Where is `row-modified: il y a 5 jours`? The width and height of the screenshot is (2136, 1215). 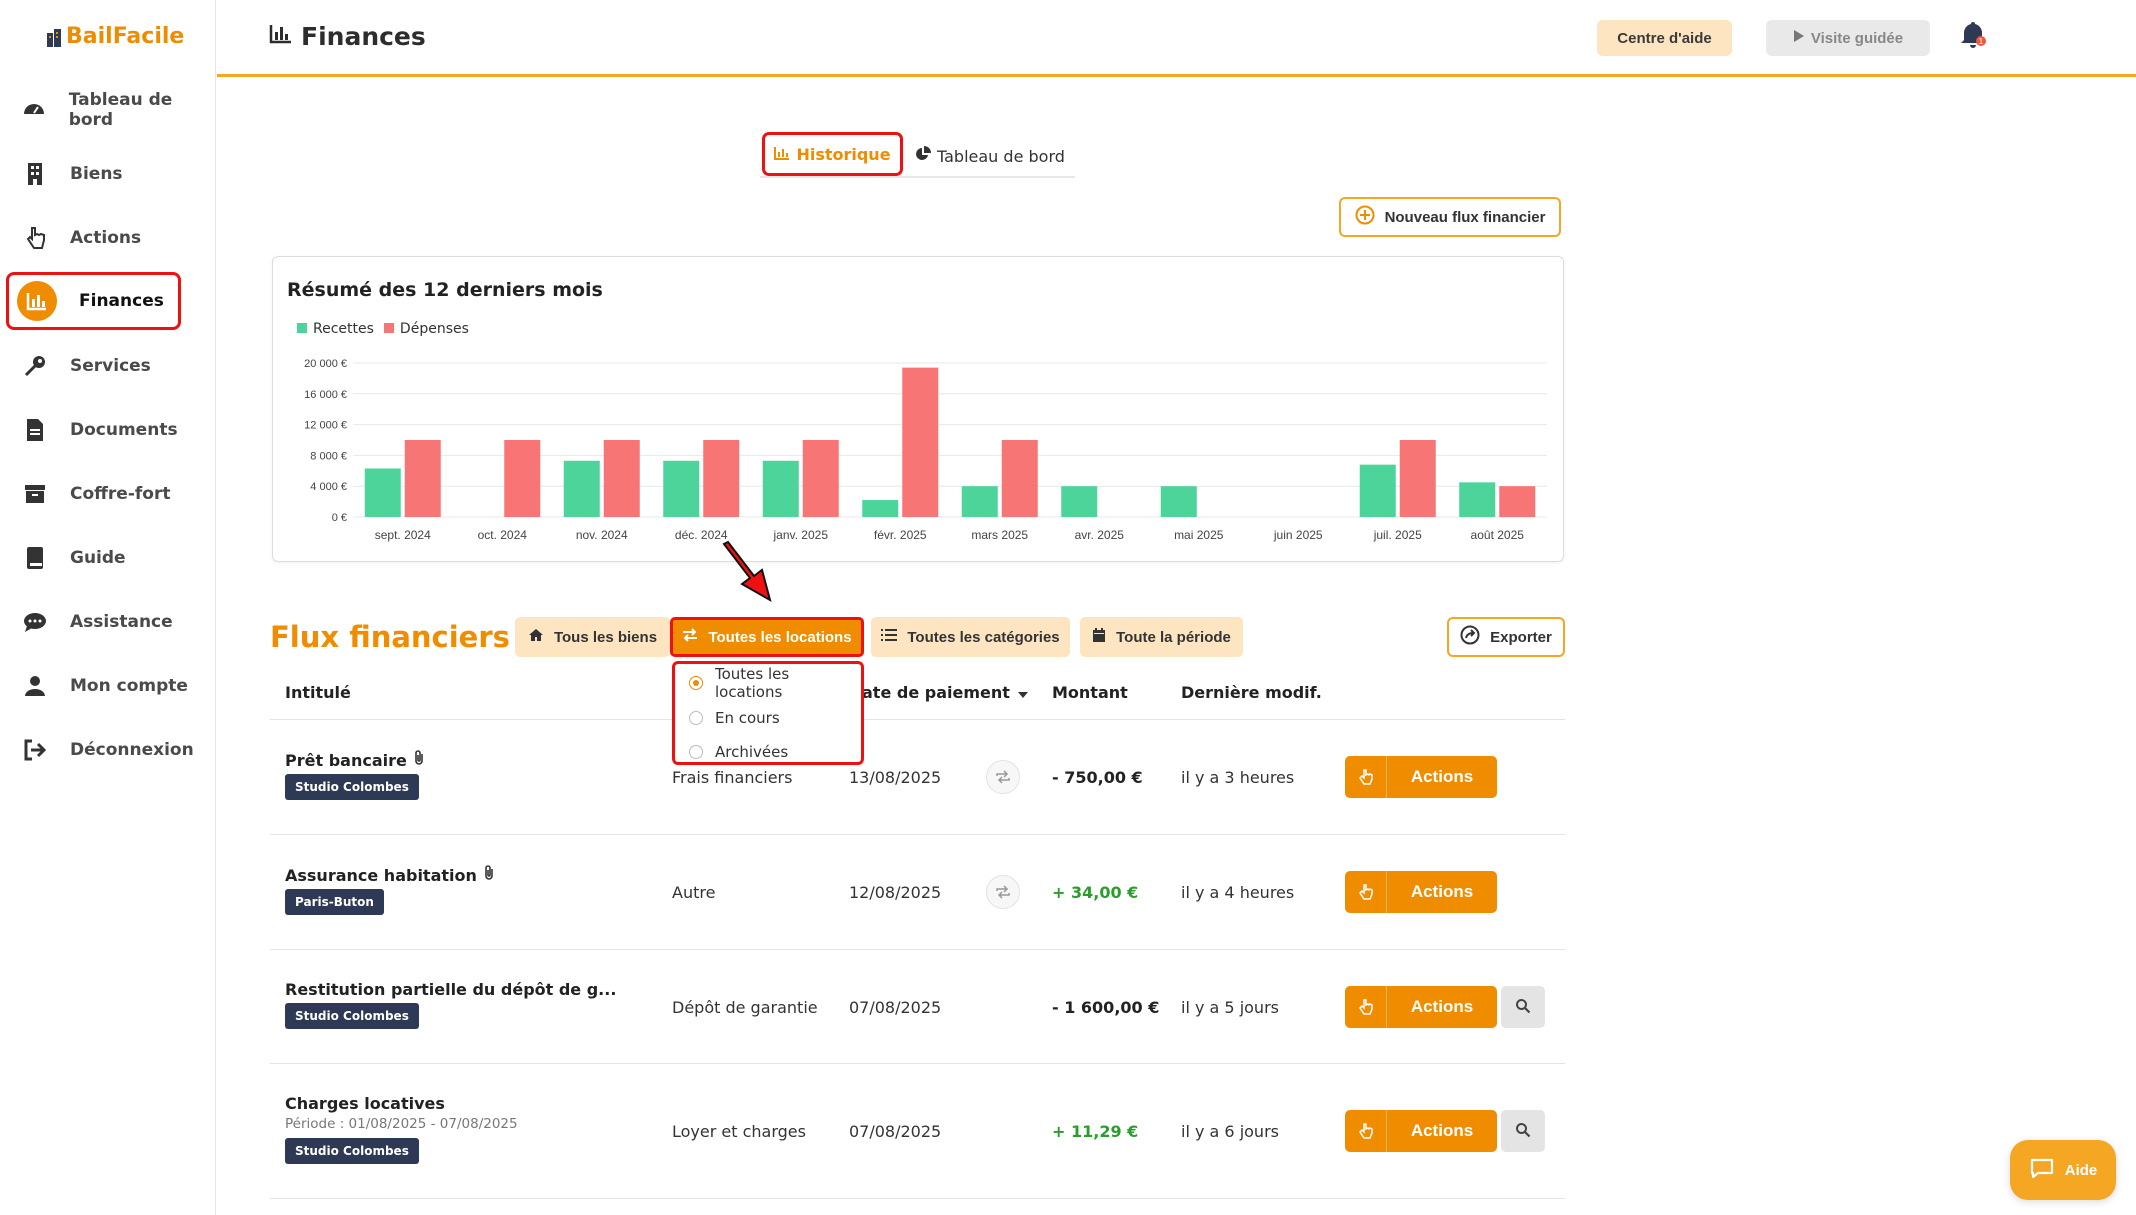
row-modified: il y a 5 jours is located at coordinates (1230, 1007).